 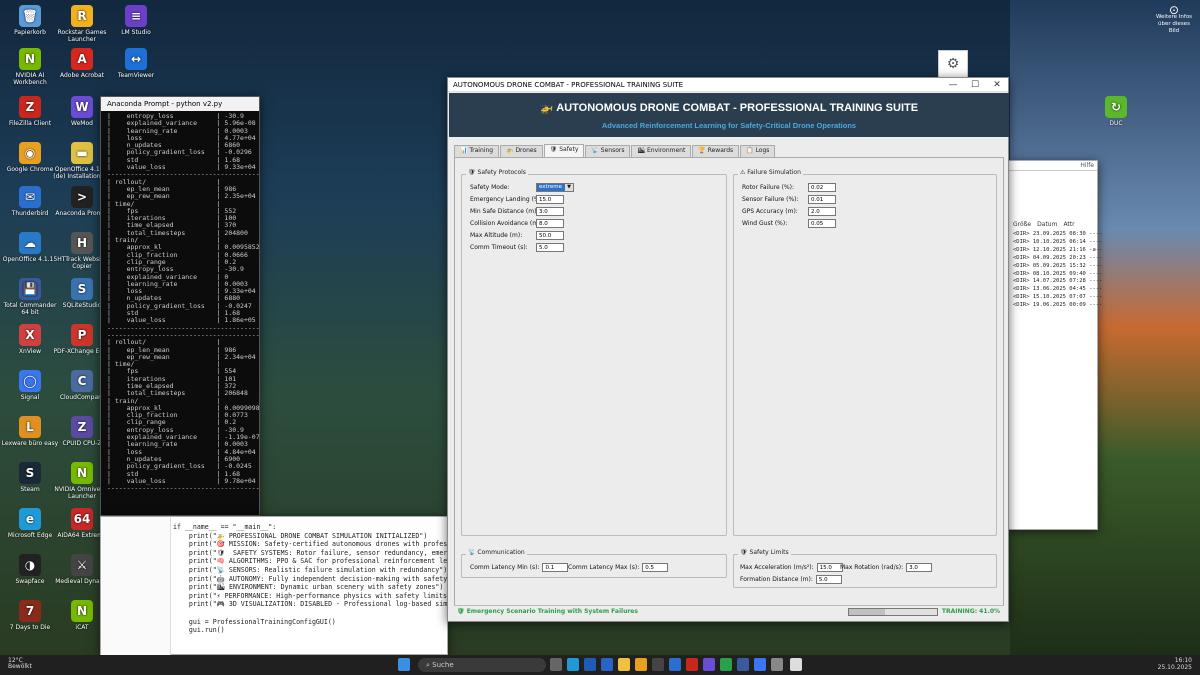 I want to click on desktop-icon: S Steam, so click(x=30, y=477).